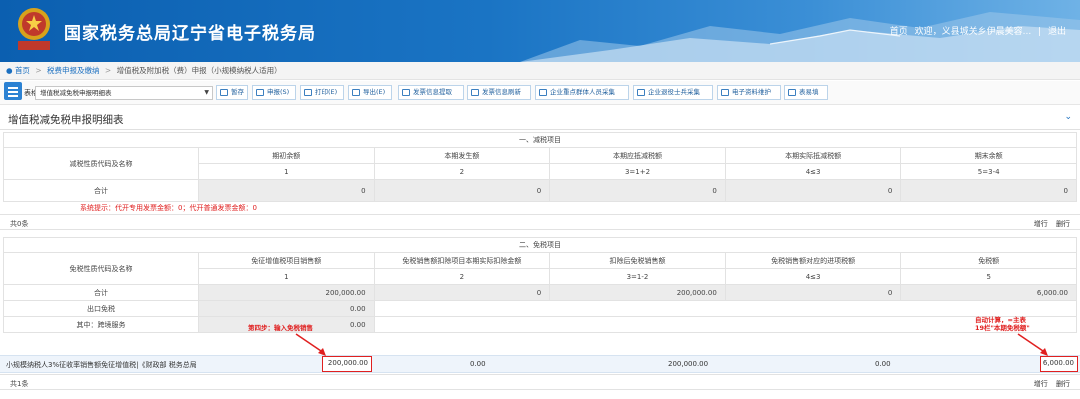 Image resolution: width=1080 pixels, height=399 pixels. I want to click on section1-total-label: 合计, so click(101, 190).